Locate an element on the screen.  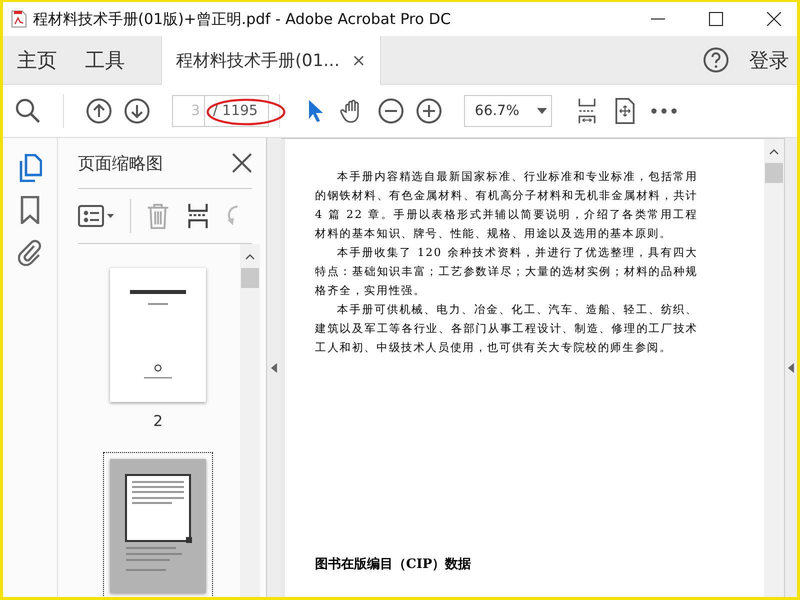
collapse-panel-icon is located at coordinates (274, 367).